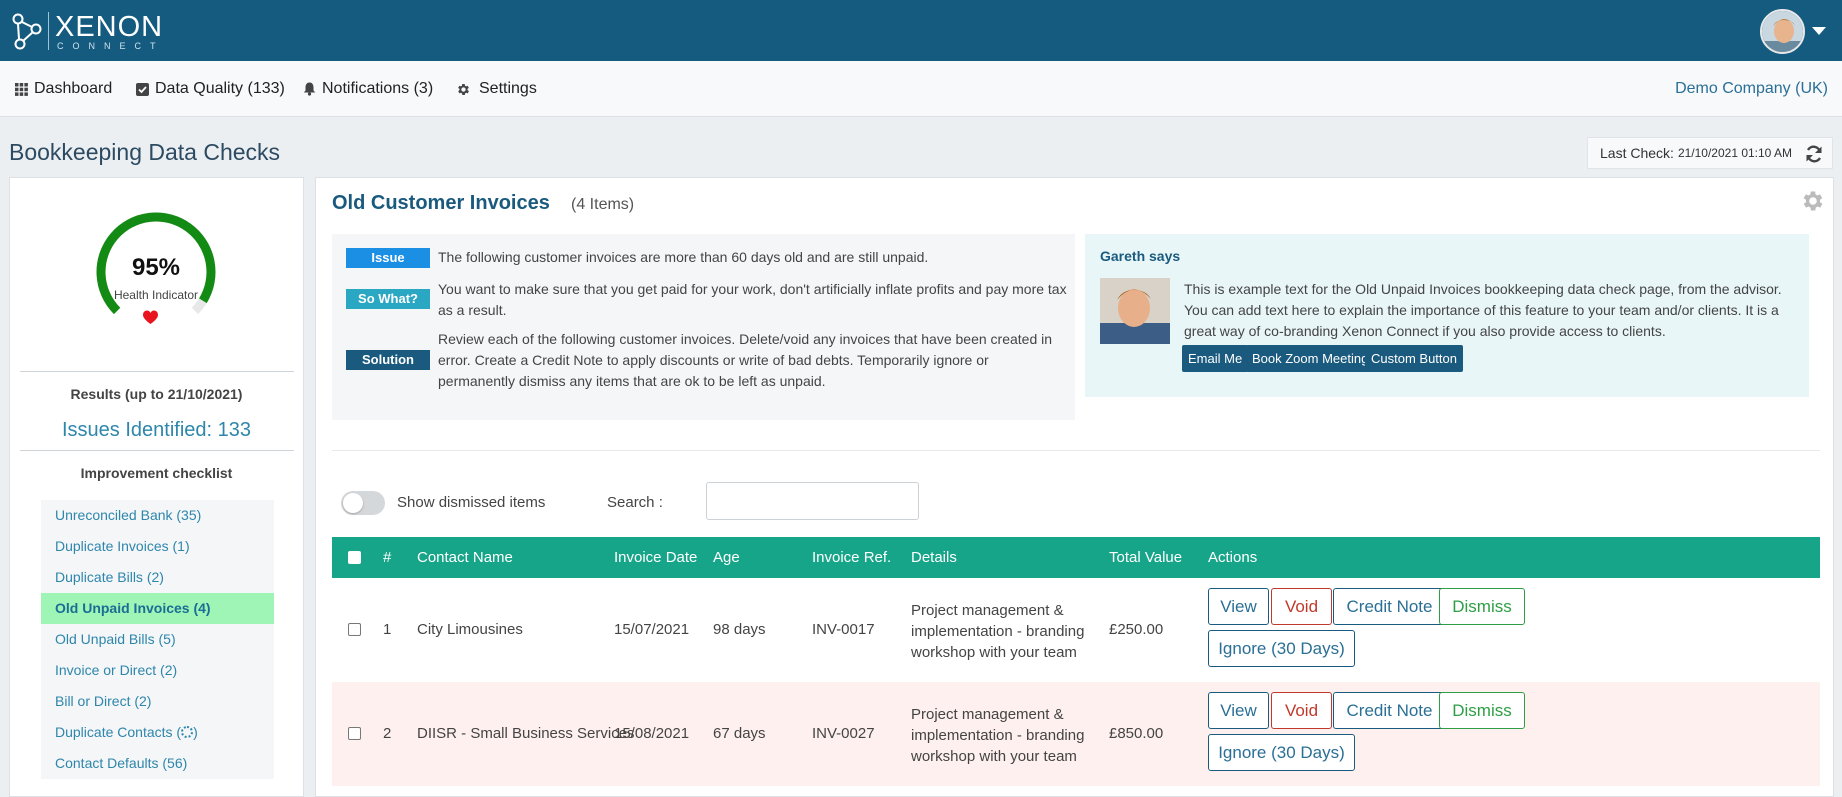  What do you see at coordinates (21, 89) in the screenshot?
I see `grid-icon` at bounding box center [21, 89].